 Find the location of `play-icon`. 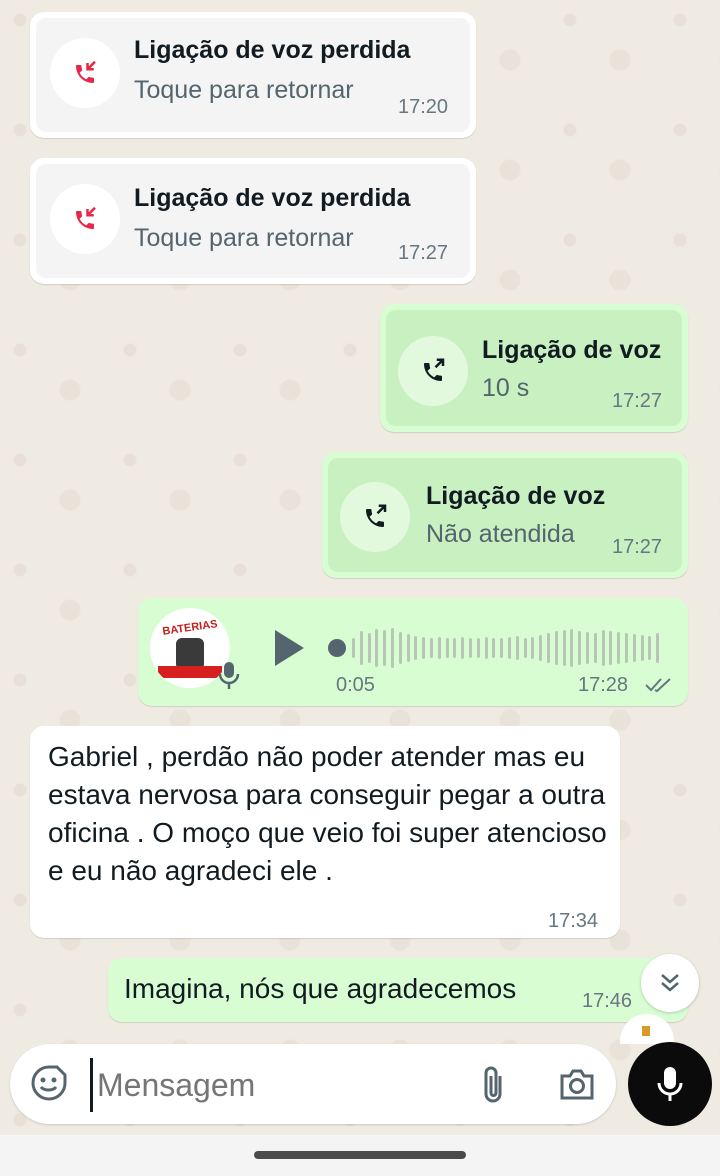

play-icon is located at coordinates (289, 650).